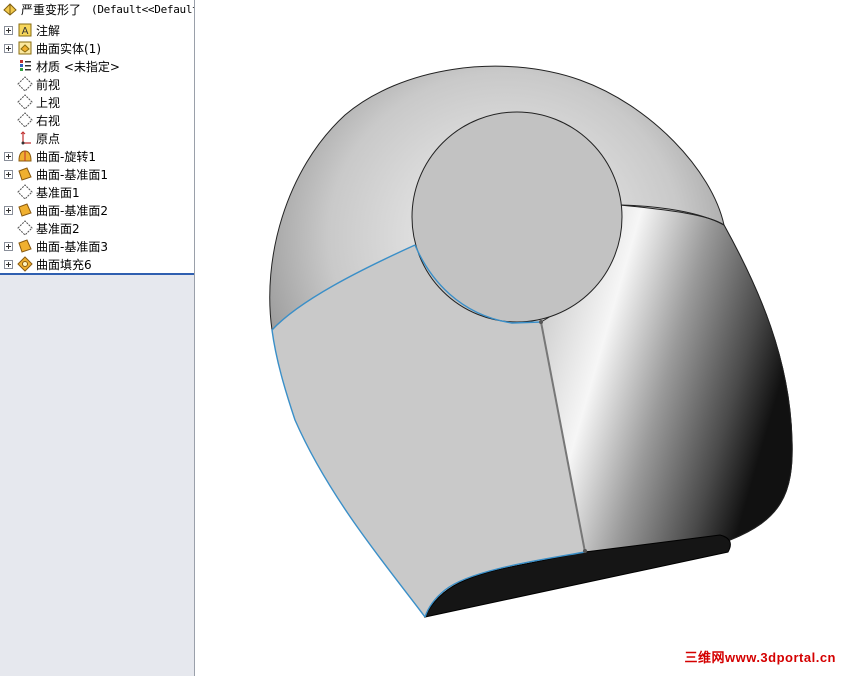  I want to click on tree-item-planar-surface3: 曲面-基准面3, so click(97, 246).